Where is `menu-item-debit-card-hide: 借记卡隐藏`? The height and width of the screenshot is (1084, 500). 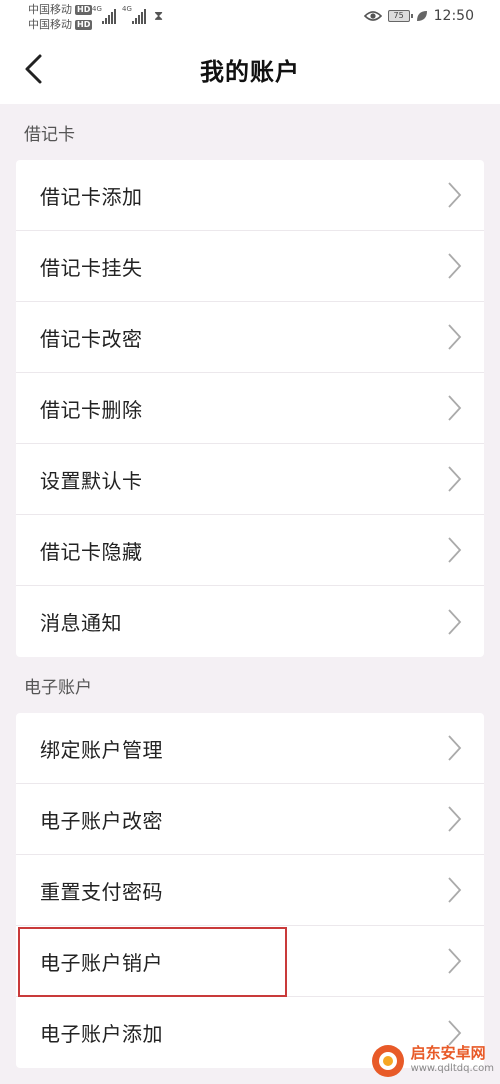
menu-item-debit-card-hide: 借记卡隐藏 is located at coordinates (250, 550).